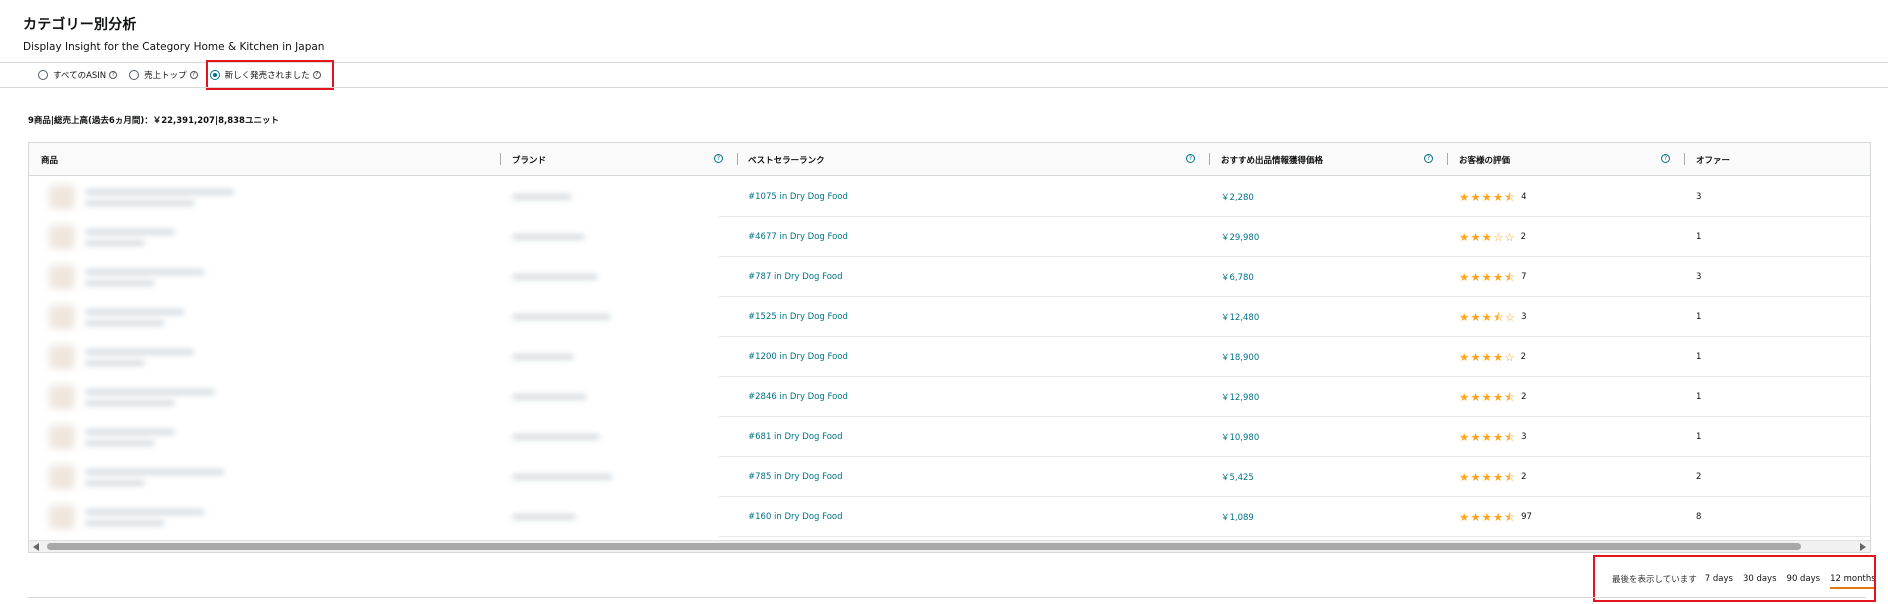  Describe the element at coordinates (1272, 159) in the screenshot. I see `column-header-featured-offer-price: おすすめ出品情報獲得価格` at that location.